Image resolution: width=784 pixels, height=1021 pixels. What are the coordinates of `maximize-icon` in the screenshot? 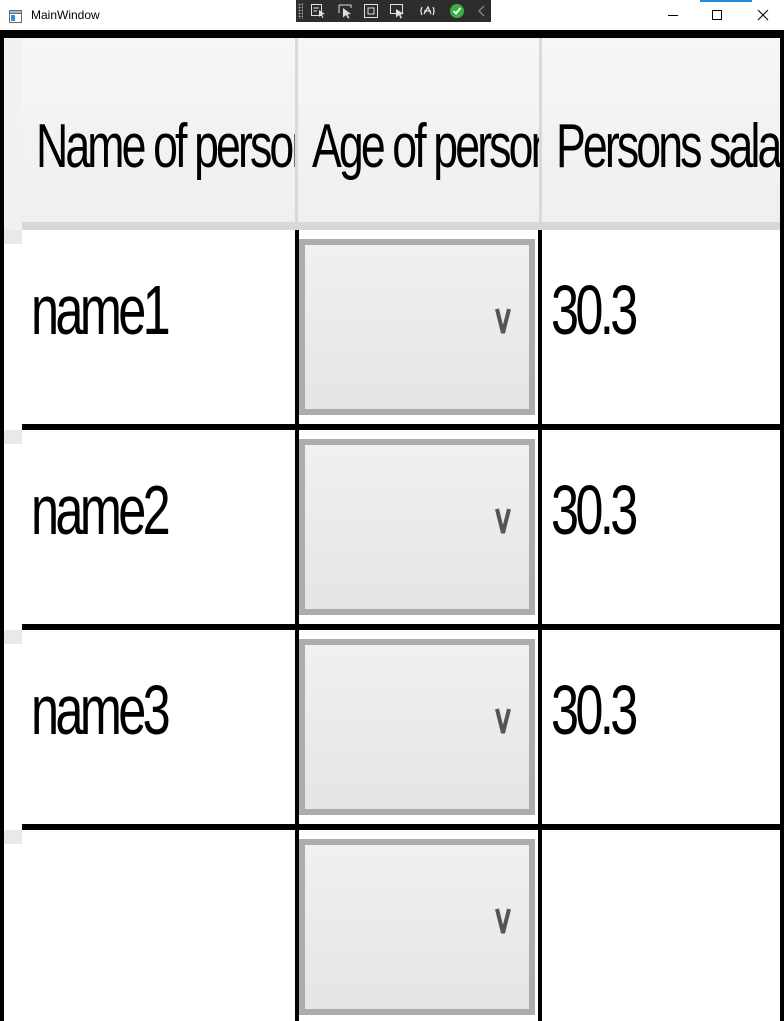 It's located at (717, 15).